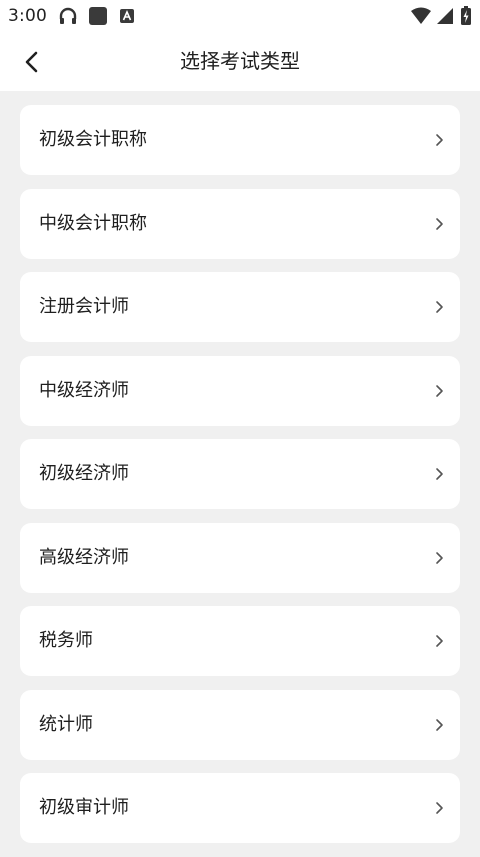  Describe the element at coordinates (84, 807) in the screenshot. I see `exam-type-label: 初级审计师` at that location.